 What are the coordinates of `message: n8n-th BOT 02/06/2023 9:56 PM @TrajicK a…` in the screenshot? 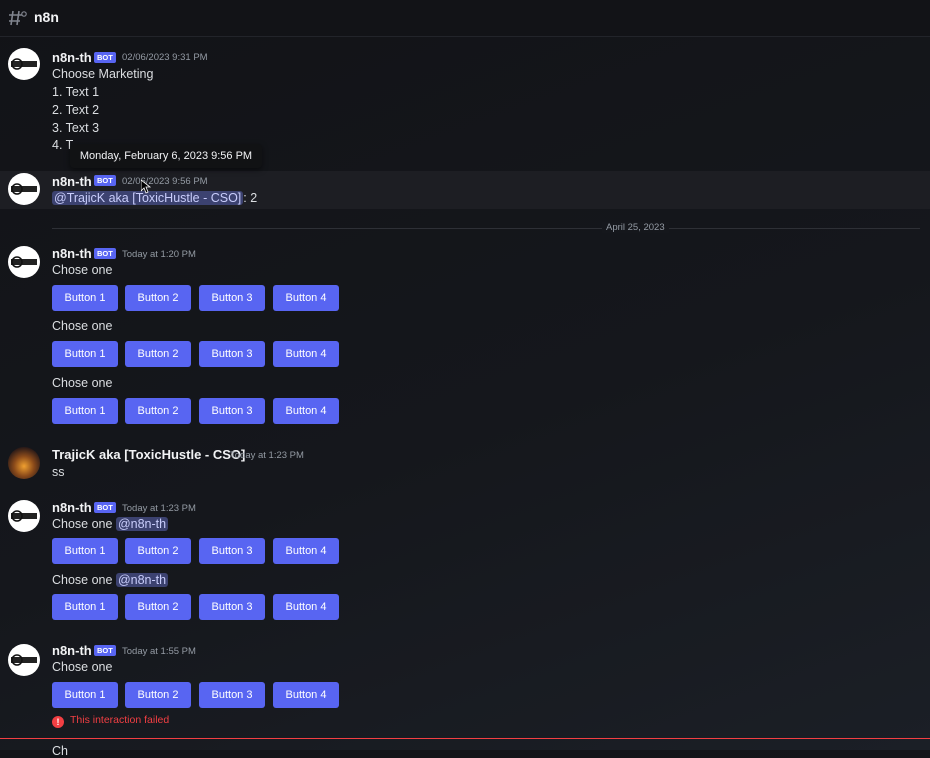 It's located at (465, 190).